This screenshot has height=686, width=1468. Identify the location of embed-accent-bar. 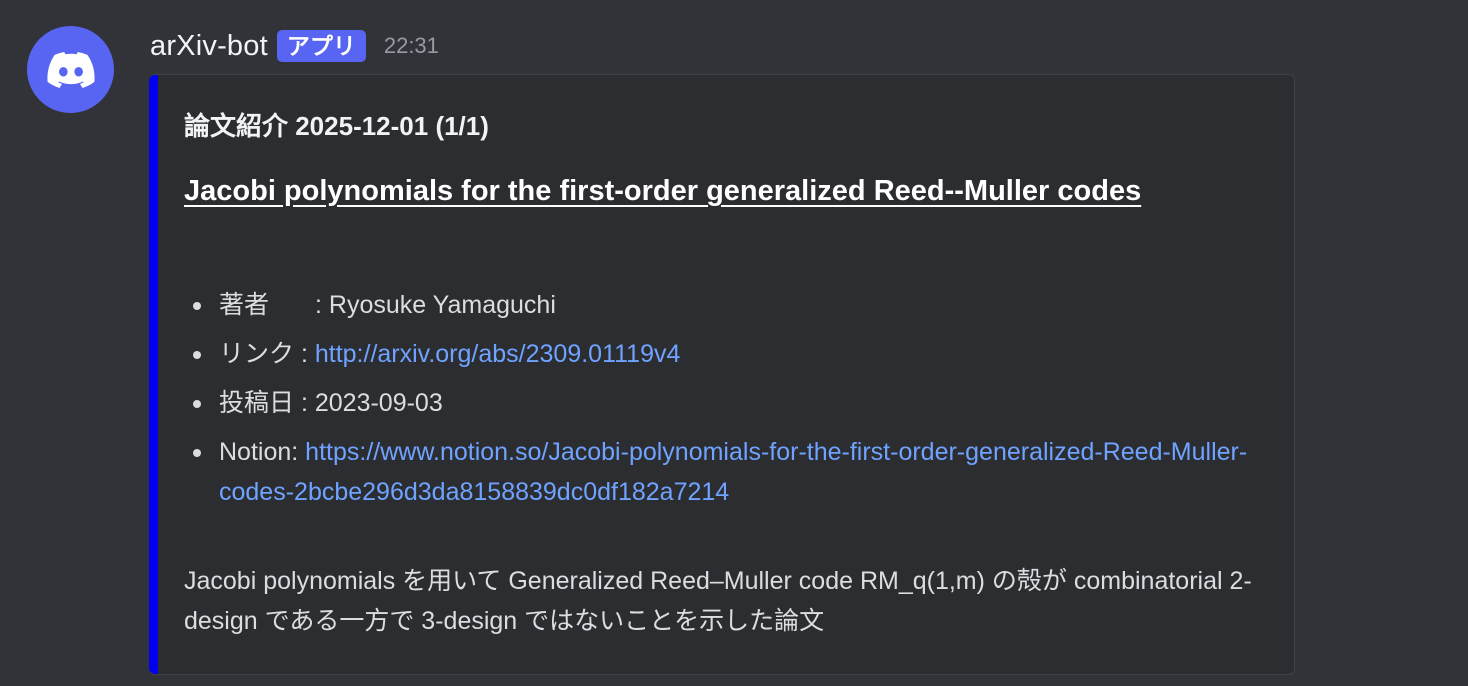
(153, 374).